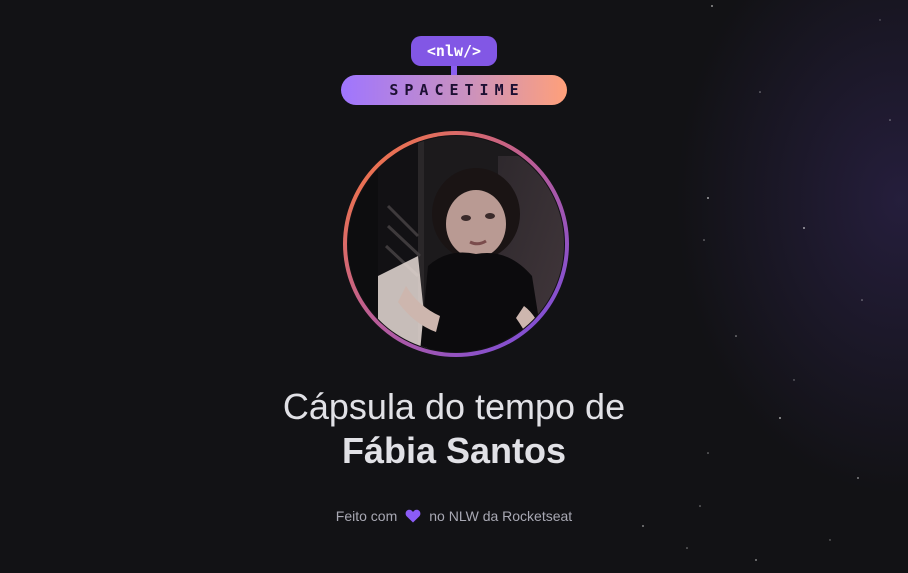  I want to click on logo-tag: <nlw/>, so click(454, 51).